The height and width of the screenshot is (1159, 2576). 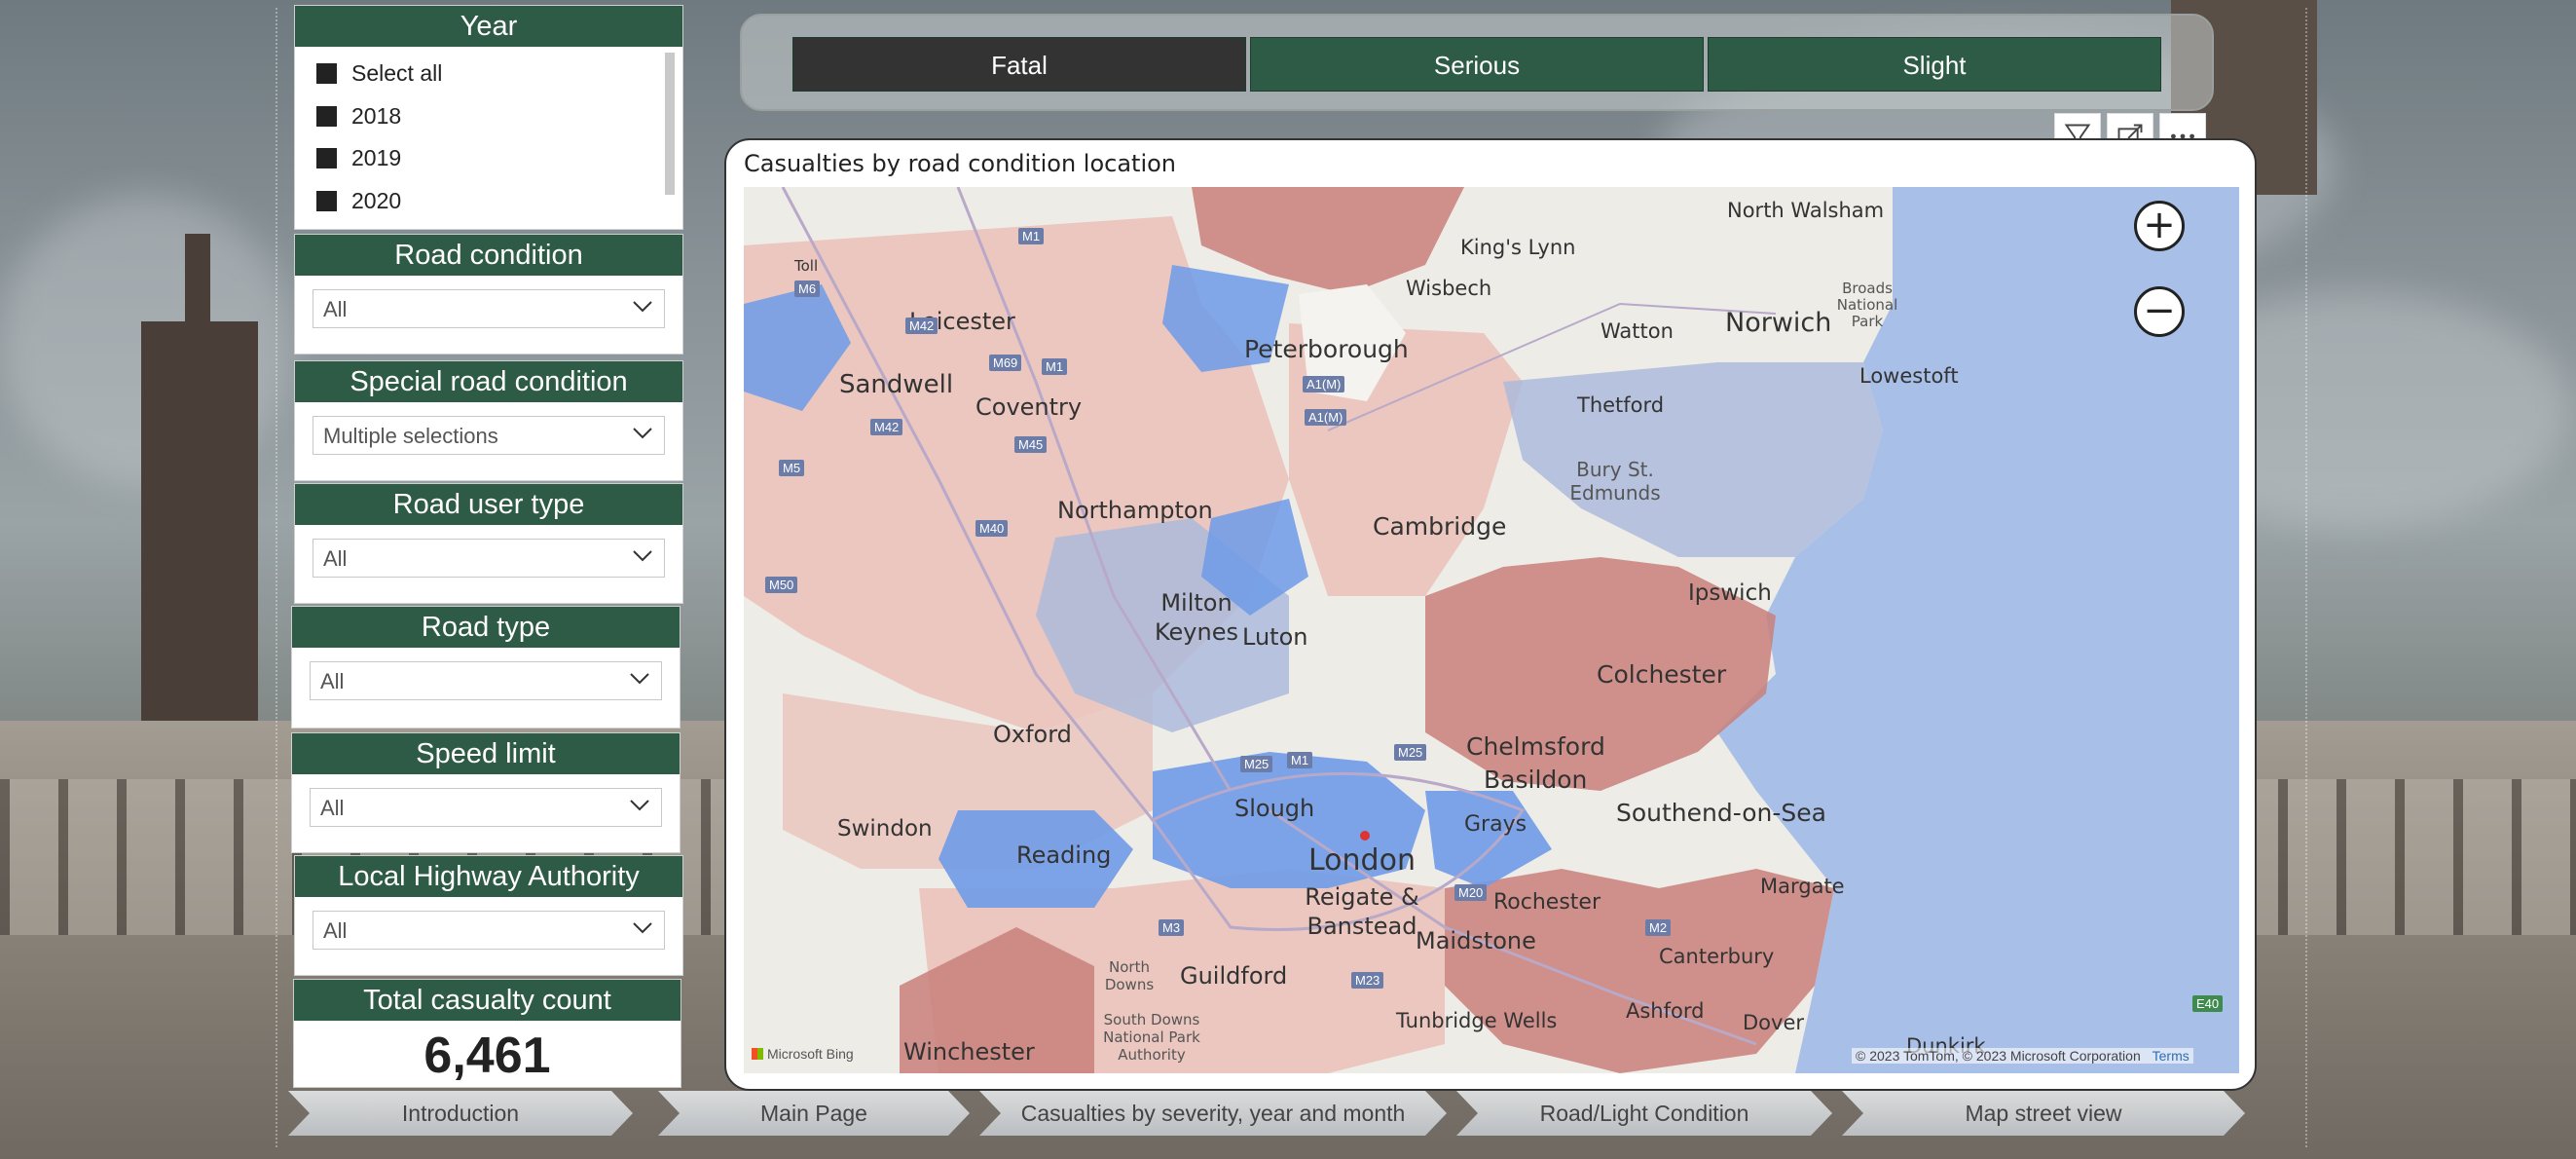 I want to click on road-user-type-slicer: Road user type All, so click(x=488, y=543).